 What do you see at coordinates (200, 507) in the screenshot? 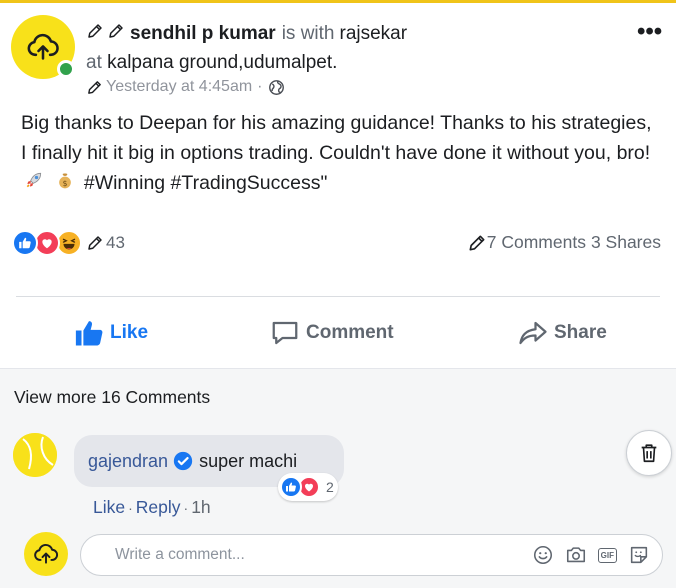
I see `comment-time: 1h` at bounding box center [200, 507].